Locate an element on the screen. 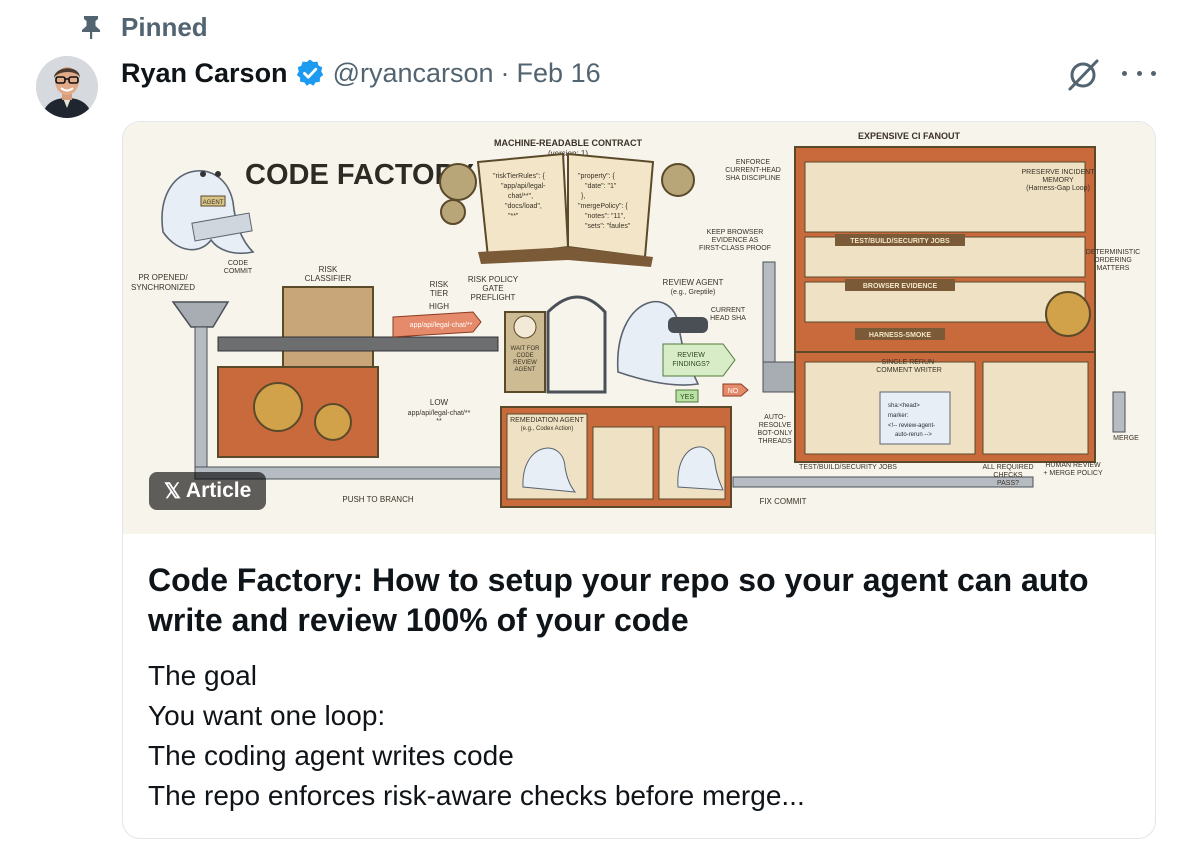 This screenshot has height=858, width=1180. svg-text: COMMENT WRITER is located at coordinates (909, 370).